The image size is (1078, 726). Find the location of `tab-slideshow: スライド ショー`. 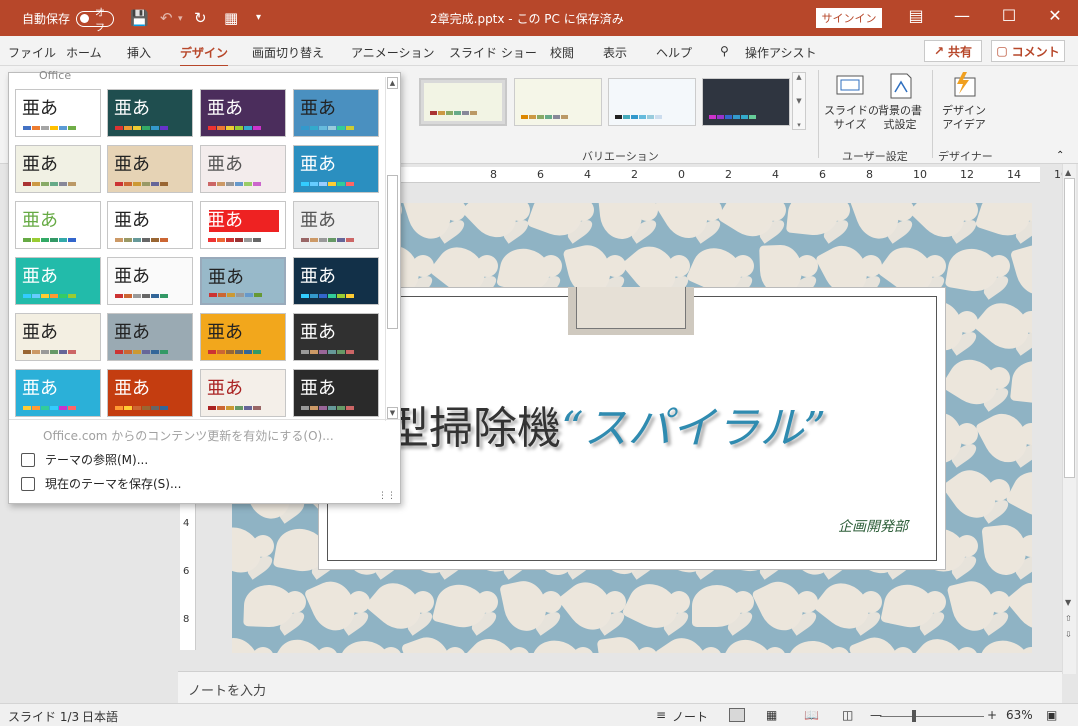

tab-slideshow: スライド ショー is located at coordinates (493, 52).